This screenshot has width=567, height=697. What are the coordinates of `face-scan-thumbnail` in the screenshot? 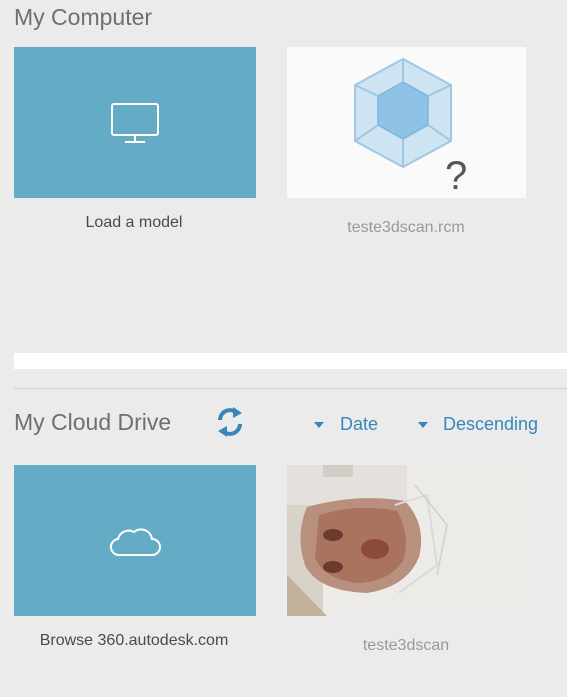 It's located at (406, 540).